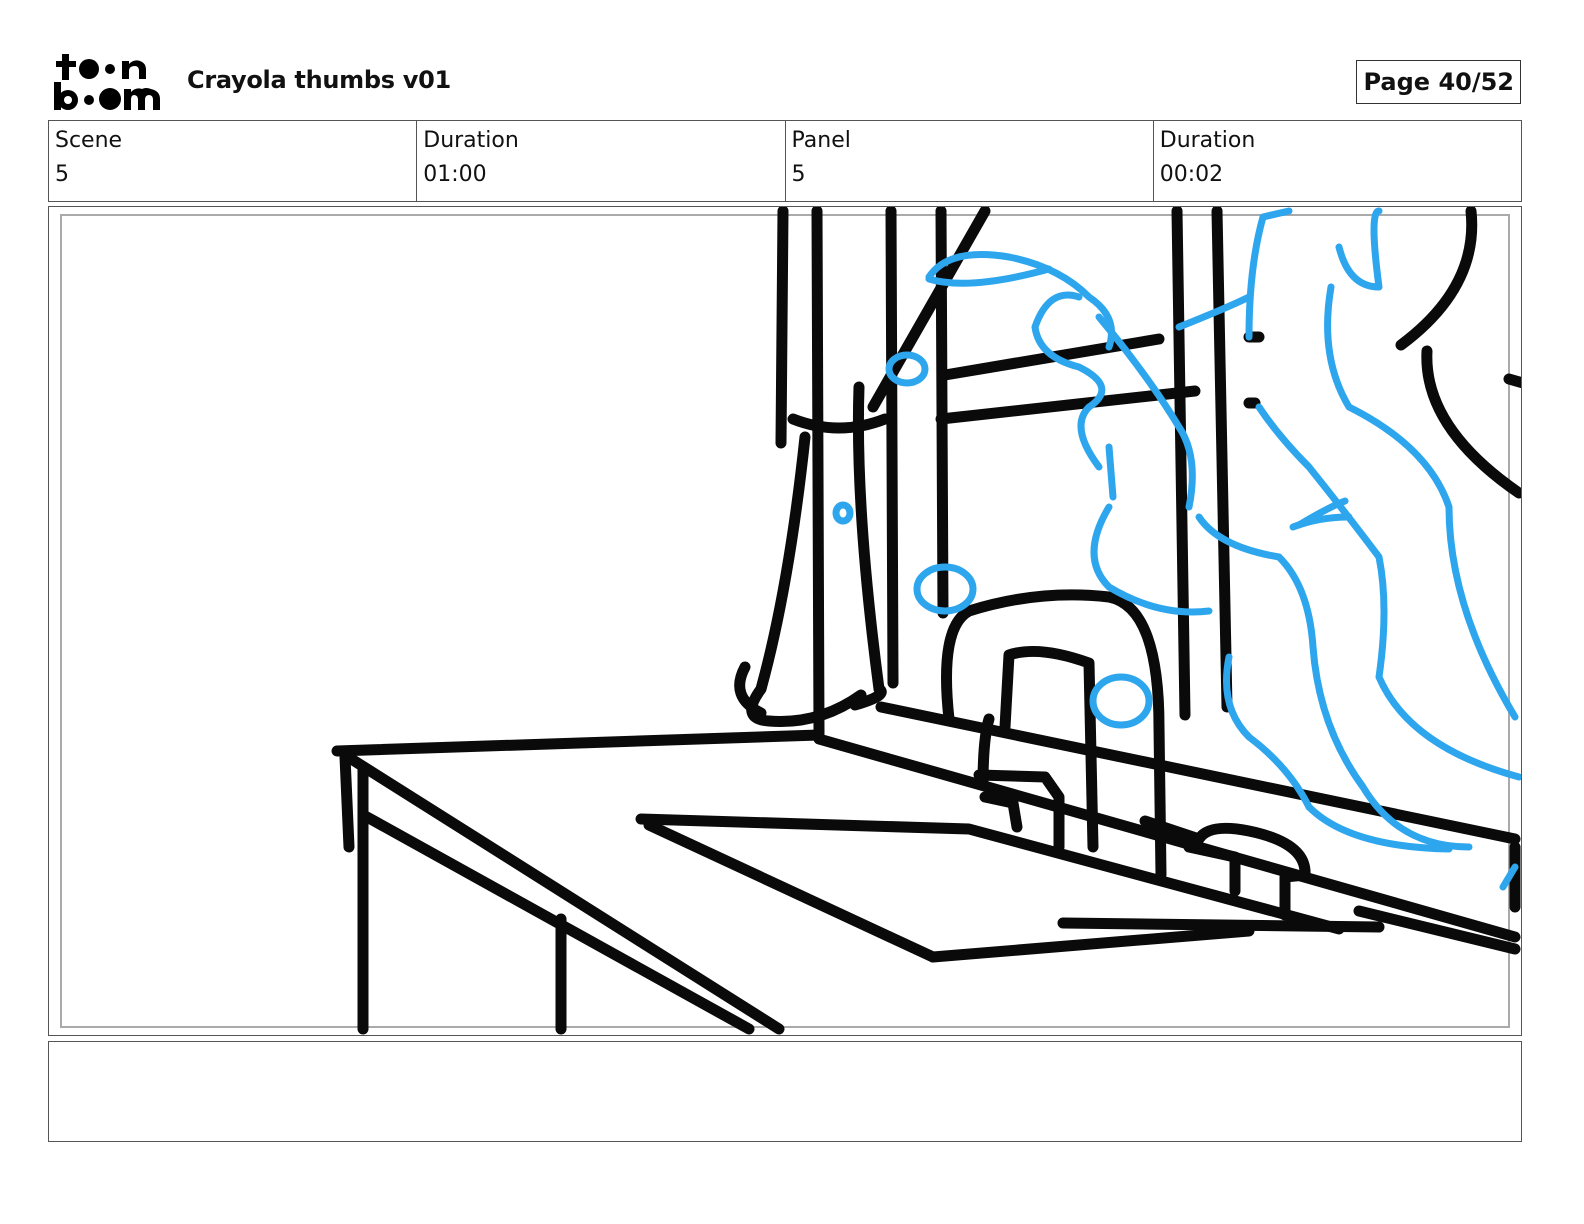  I want to click on panel-notes-box, so click(785, 1091).